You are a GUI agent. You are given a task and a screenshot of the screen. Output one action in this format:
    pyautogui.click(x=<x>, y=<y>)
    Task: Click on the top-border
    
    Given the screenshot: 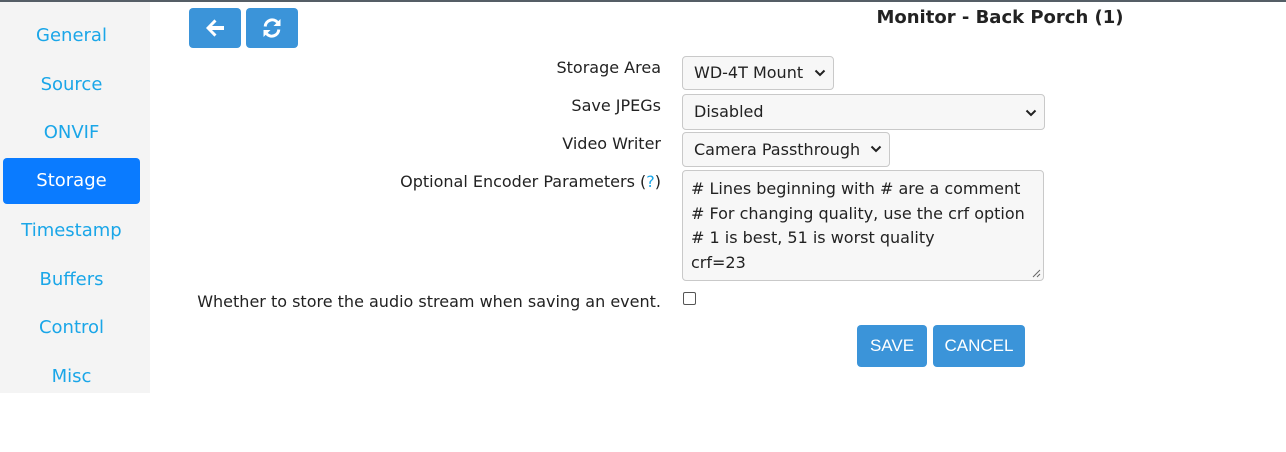 What is the action you would take?
    pyautogui.click(x=643, y=1)
    